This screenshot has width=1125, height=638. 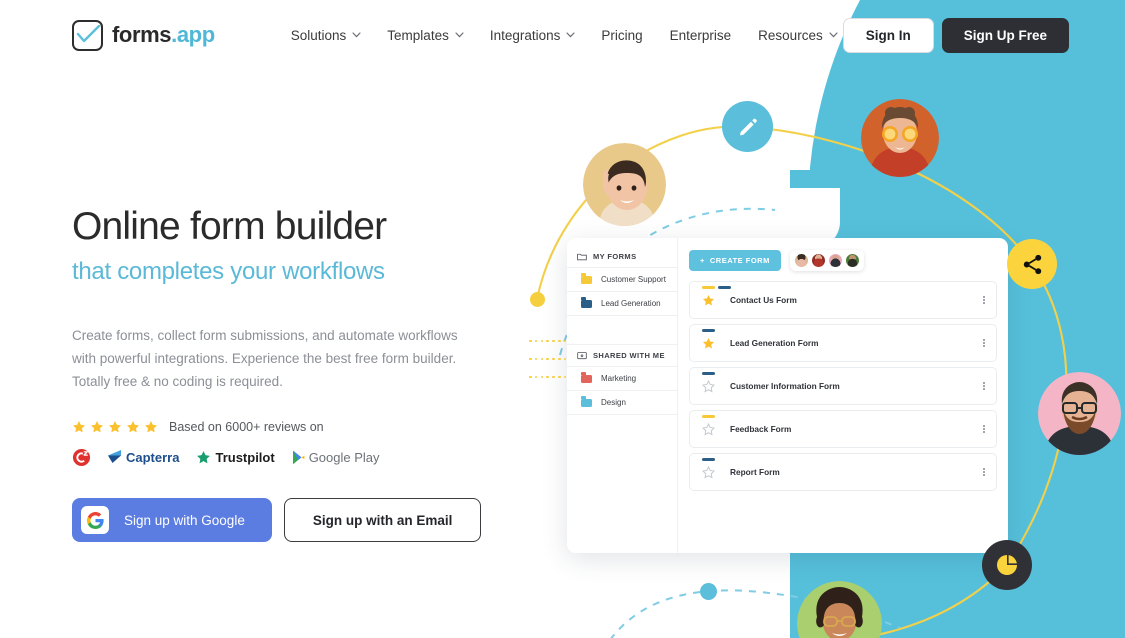 What do you see at coordinates (785, 386) in the screenshot?
I see `form-name: Customer Information Form` at bounding box center [785, 386].